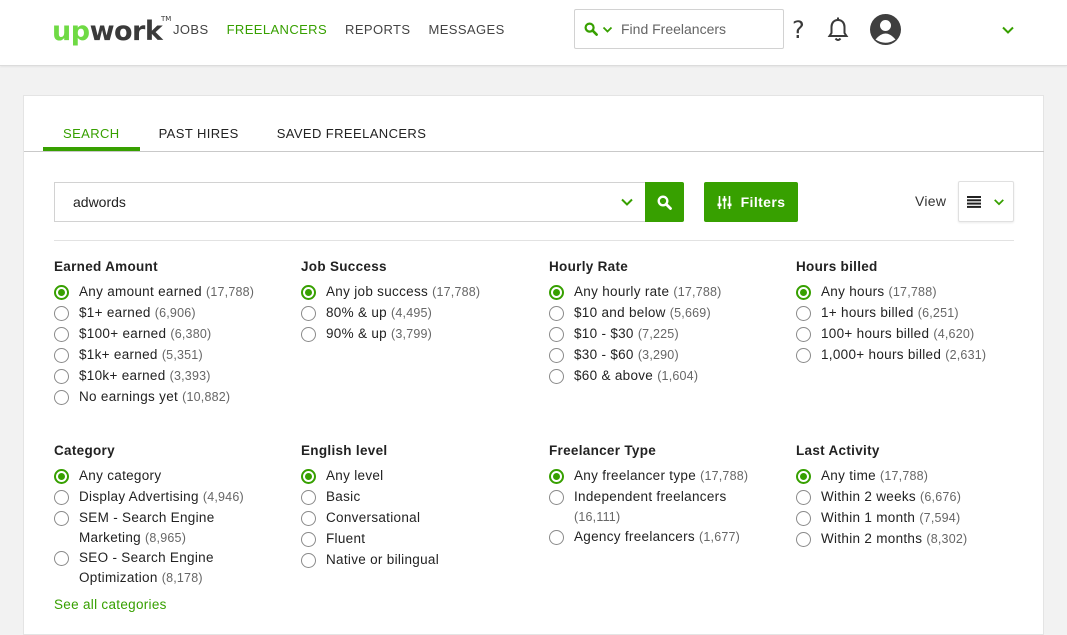 Image resolution: width=1067 pixels, height=635 pixels. What do you see at coordinates (199, 138) in the screenshot?
I see `tab-past-hires: PAST HIRES` at bounding box center [199, 138].